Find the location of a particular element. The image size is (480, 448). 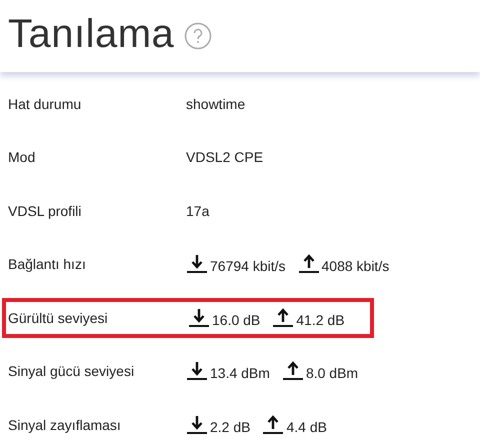

upload-value: 41.2 dB is located at coordinates (320, 319).